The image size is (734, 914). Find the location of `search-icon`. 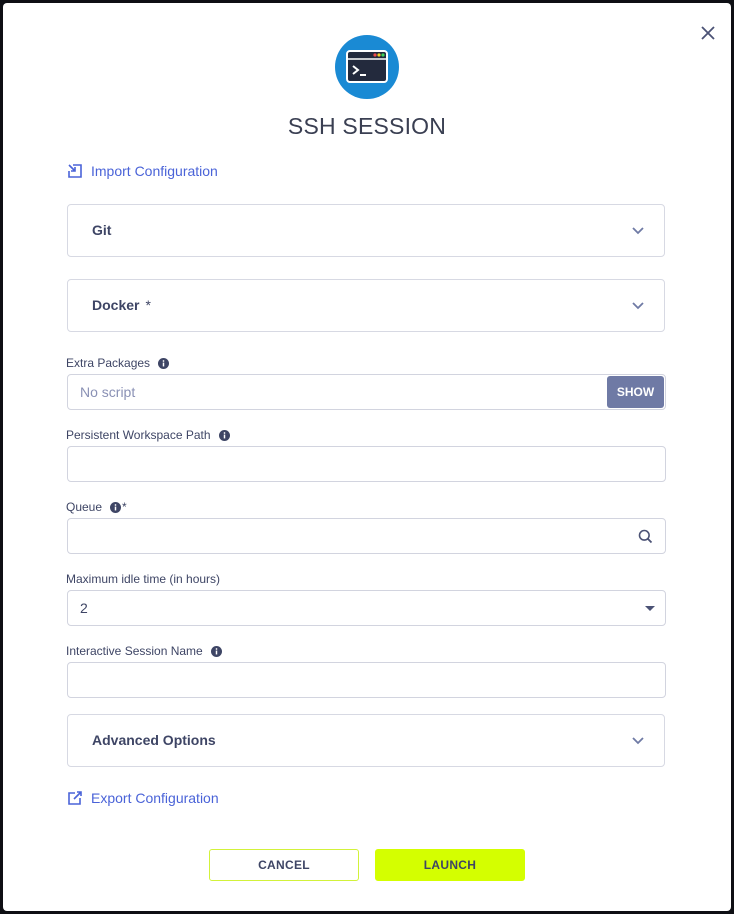

search-icon is located at coordinates (645, 536).